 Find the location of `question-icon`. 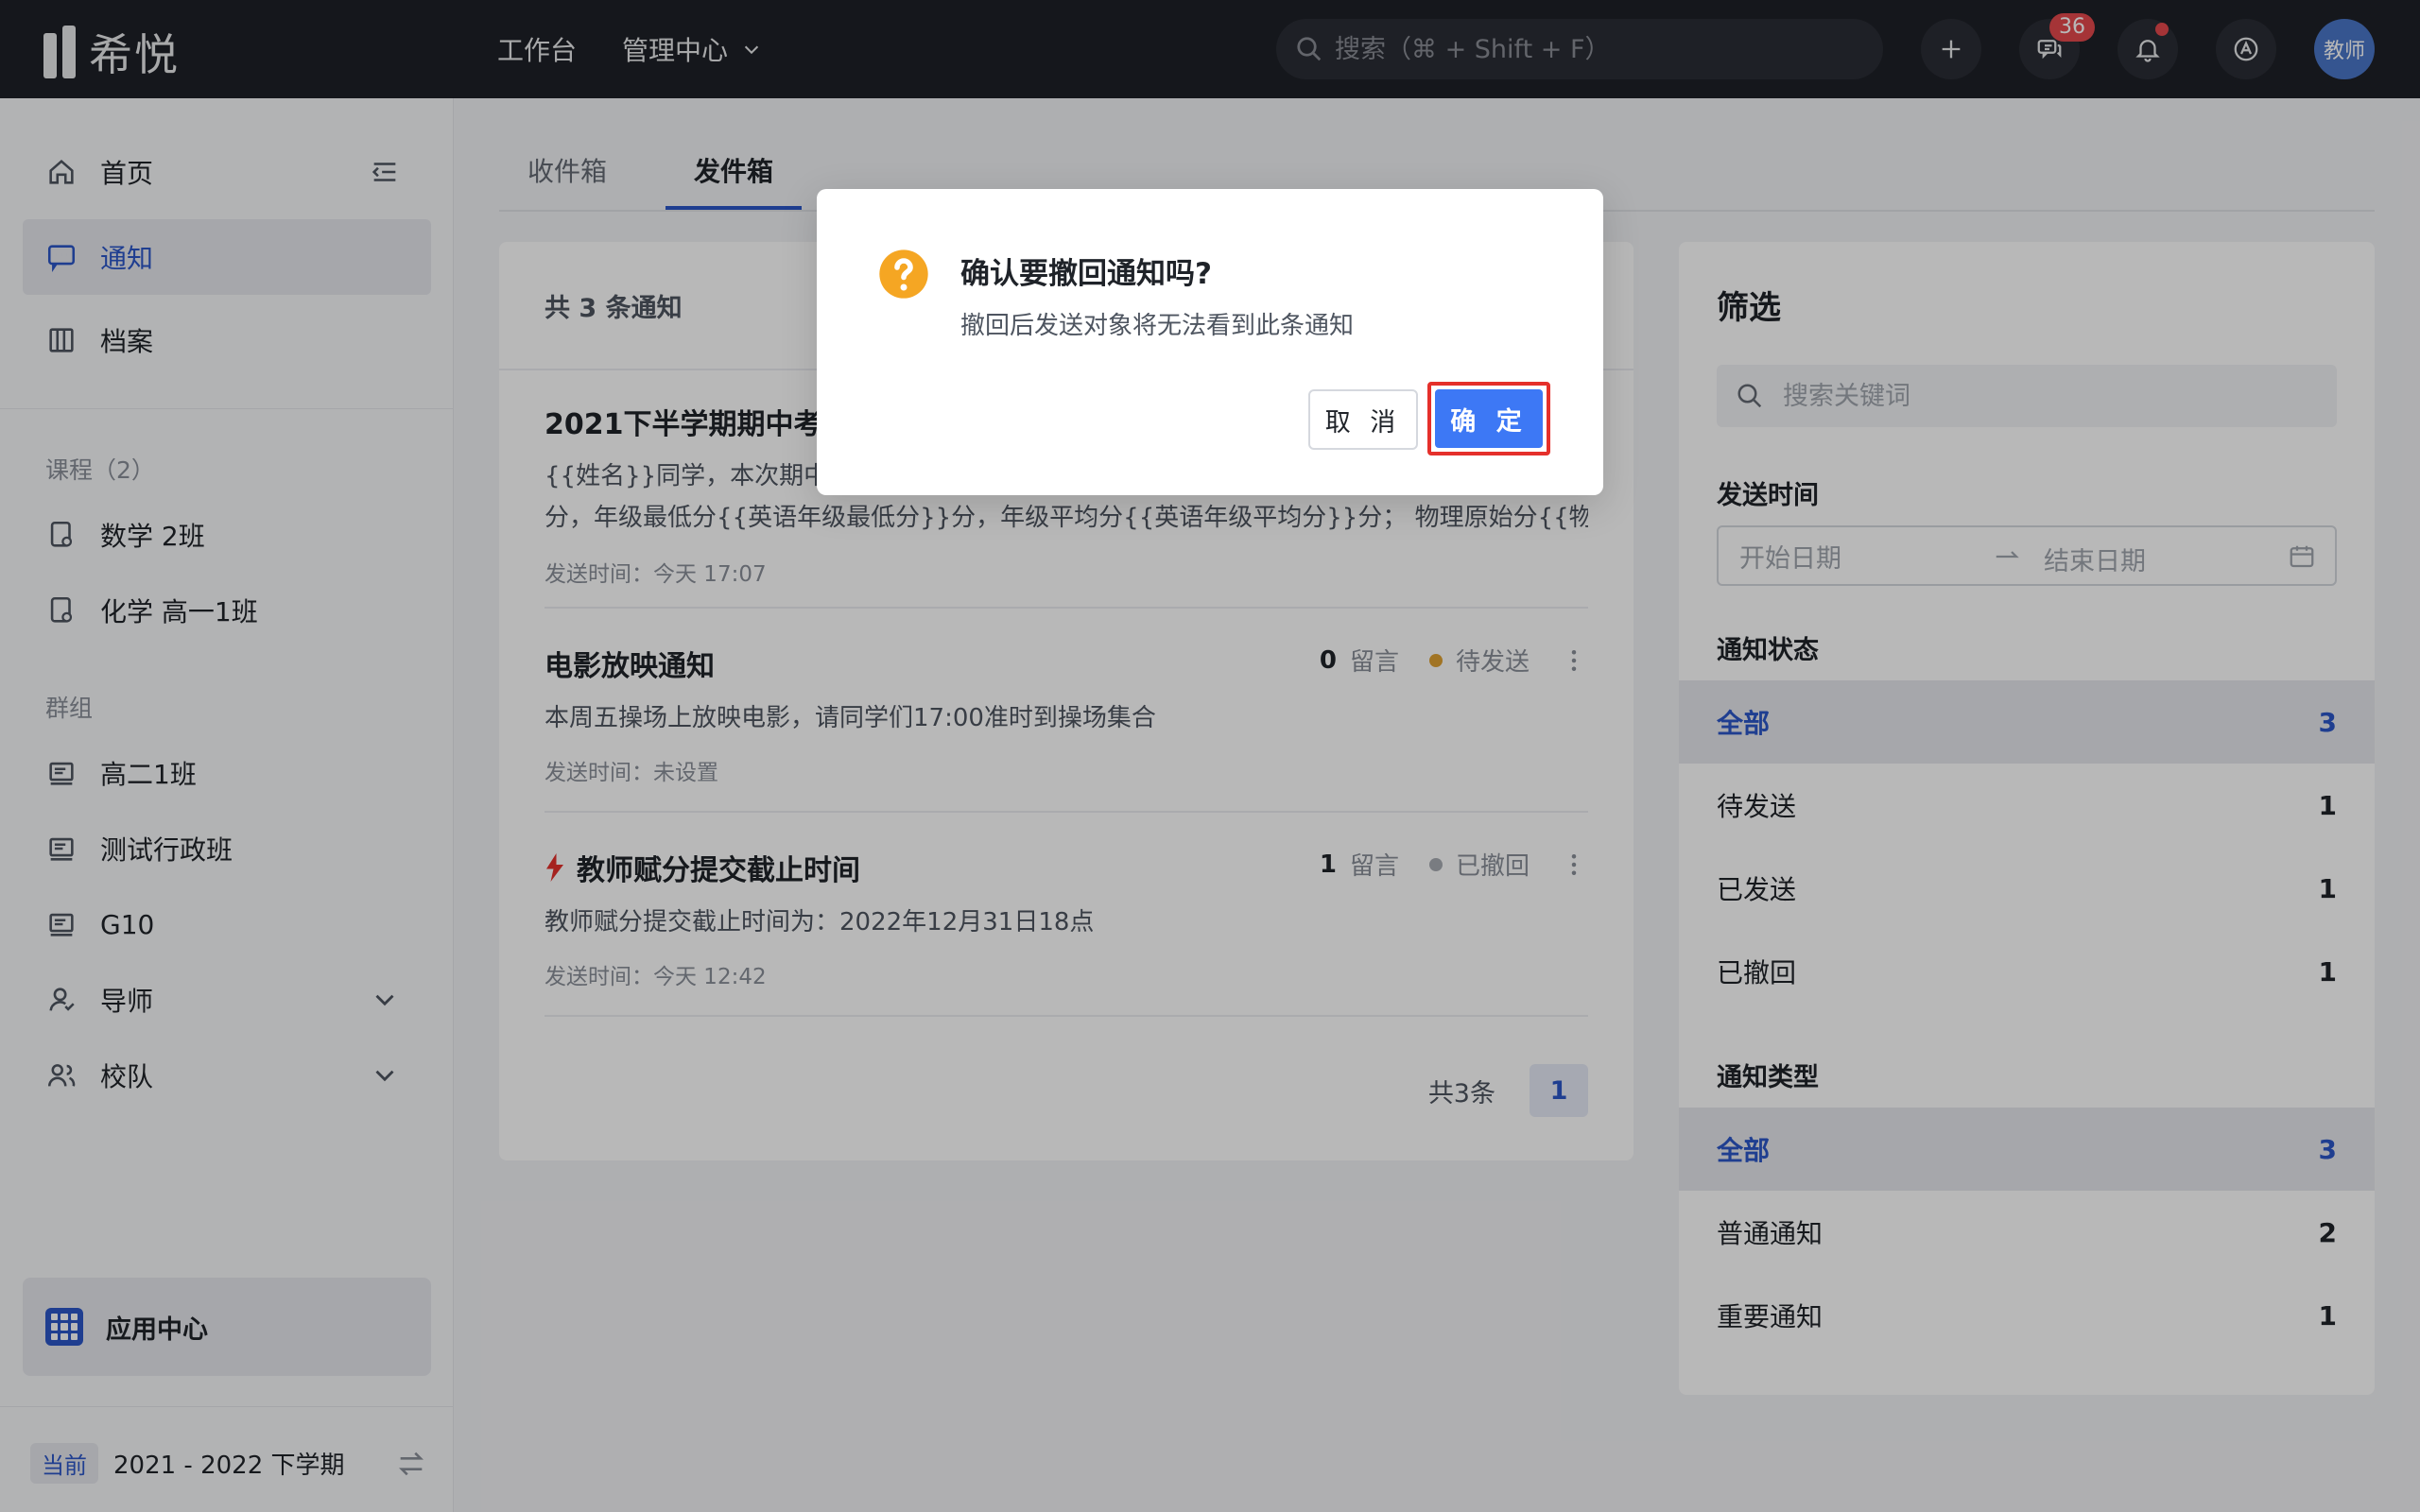

question-icon is located at coordinates (903, 274).